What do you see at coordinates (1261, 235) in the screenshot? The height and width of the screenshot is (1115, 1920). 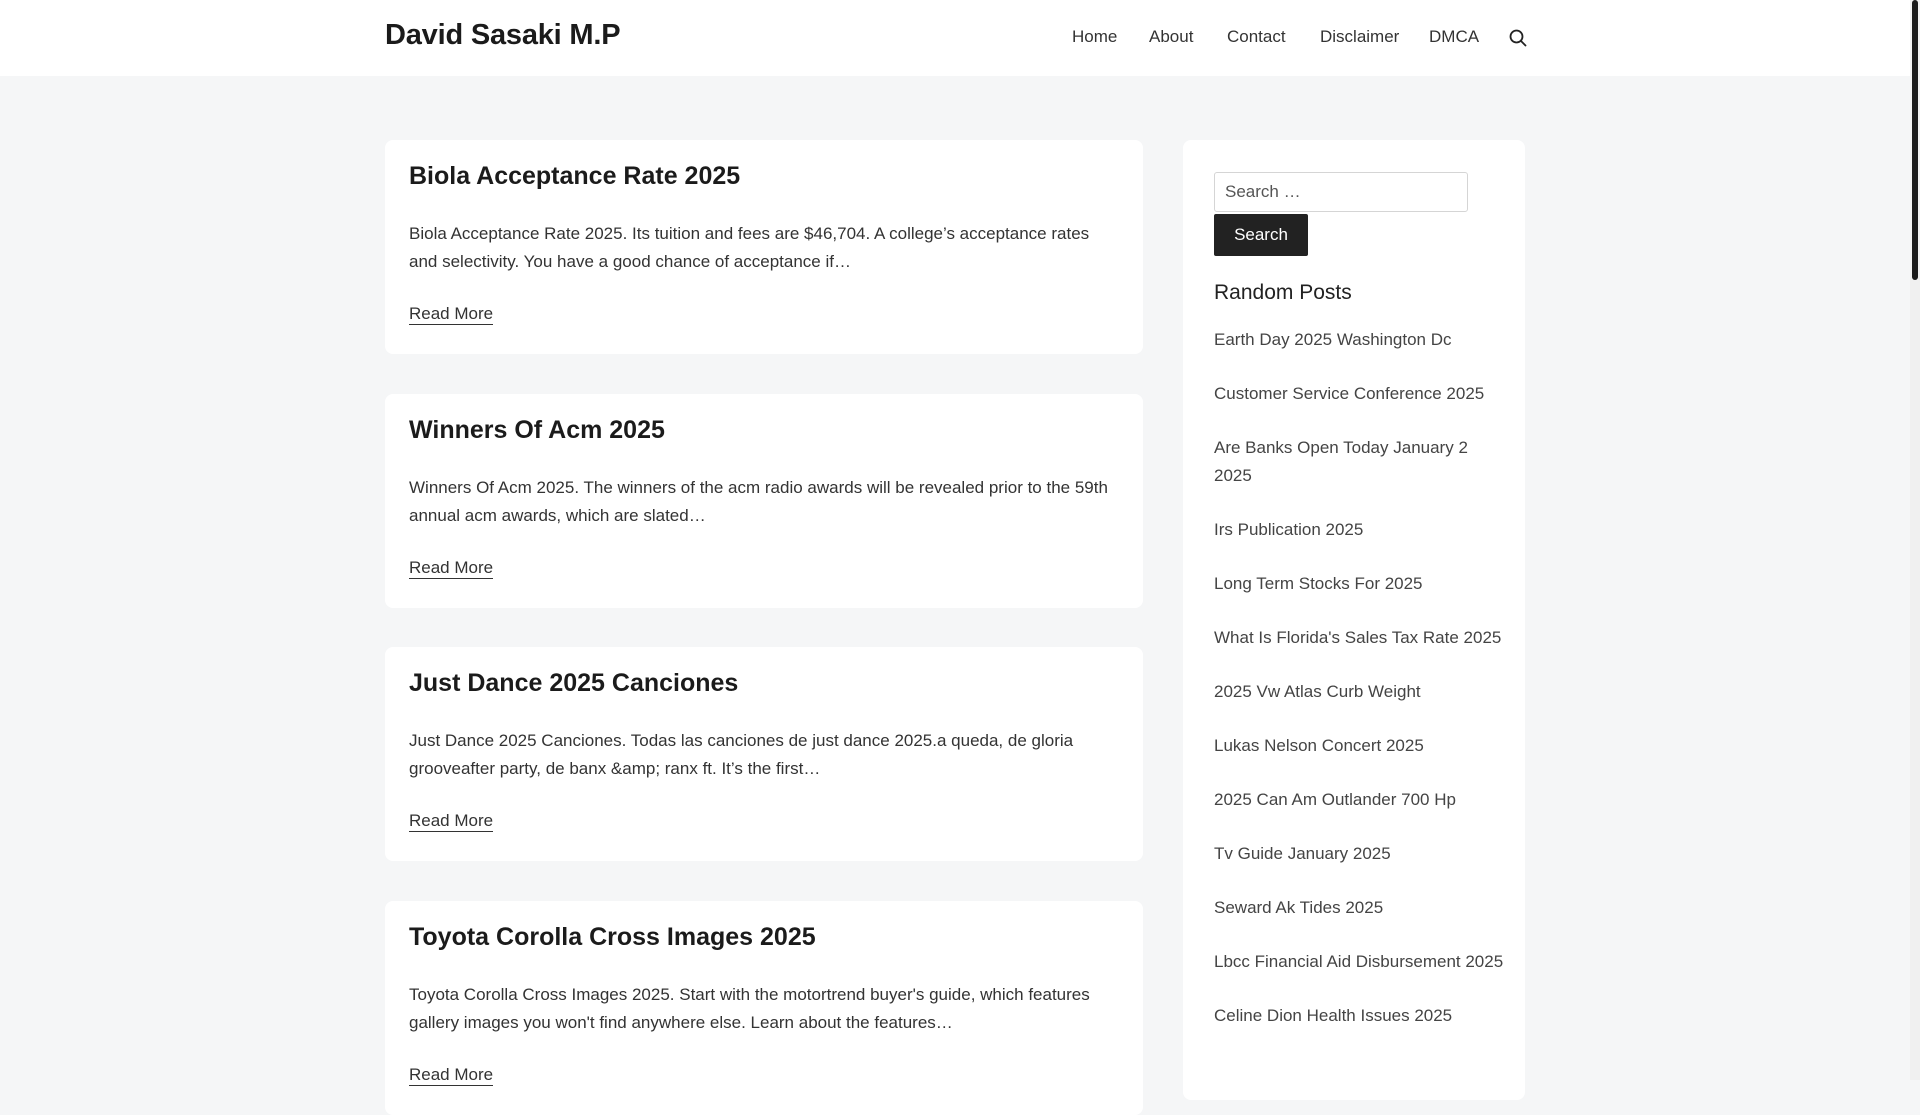 I see `search-button: Search` at bounding box center [1261, 235].